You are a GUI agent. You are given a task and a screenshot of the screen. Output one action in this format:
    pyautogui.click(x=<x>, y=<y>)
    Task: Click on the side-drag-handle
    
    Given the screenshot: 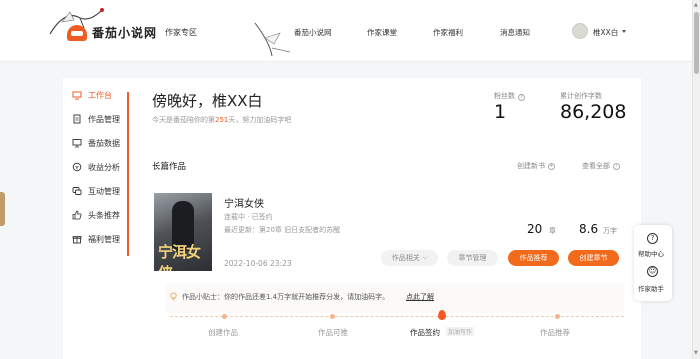 What is the action you would take?
    pyautogui.click(x=2, y=209)
    